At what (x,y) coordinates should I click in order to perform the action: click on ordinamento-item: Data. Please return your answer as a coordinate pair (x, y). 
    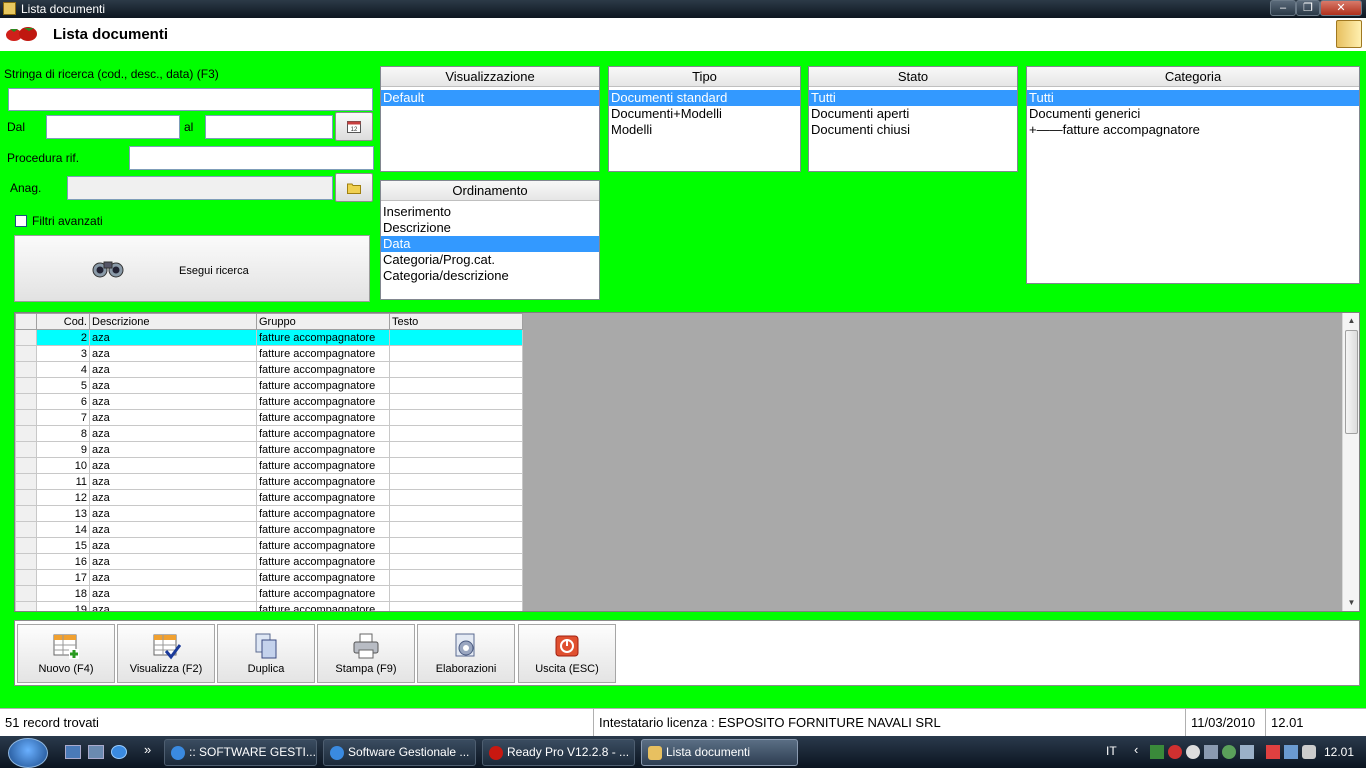
    Looking at the image, I should click on (490, 244).